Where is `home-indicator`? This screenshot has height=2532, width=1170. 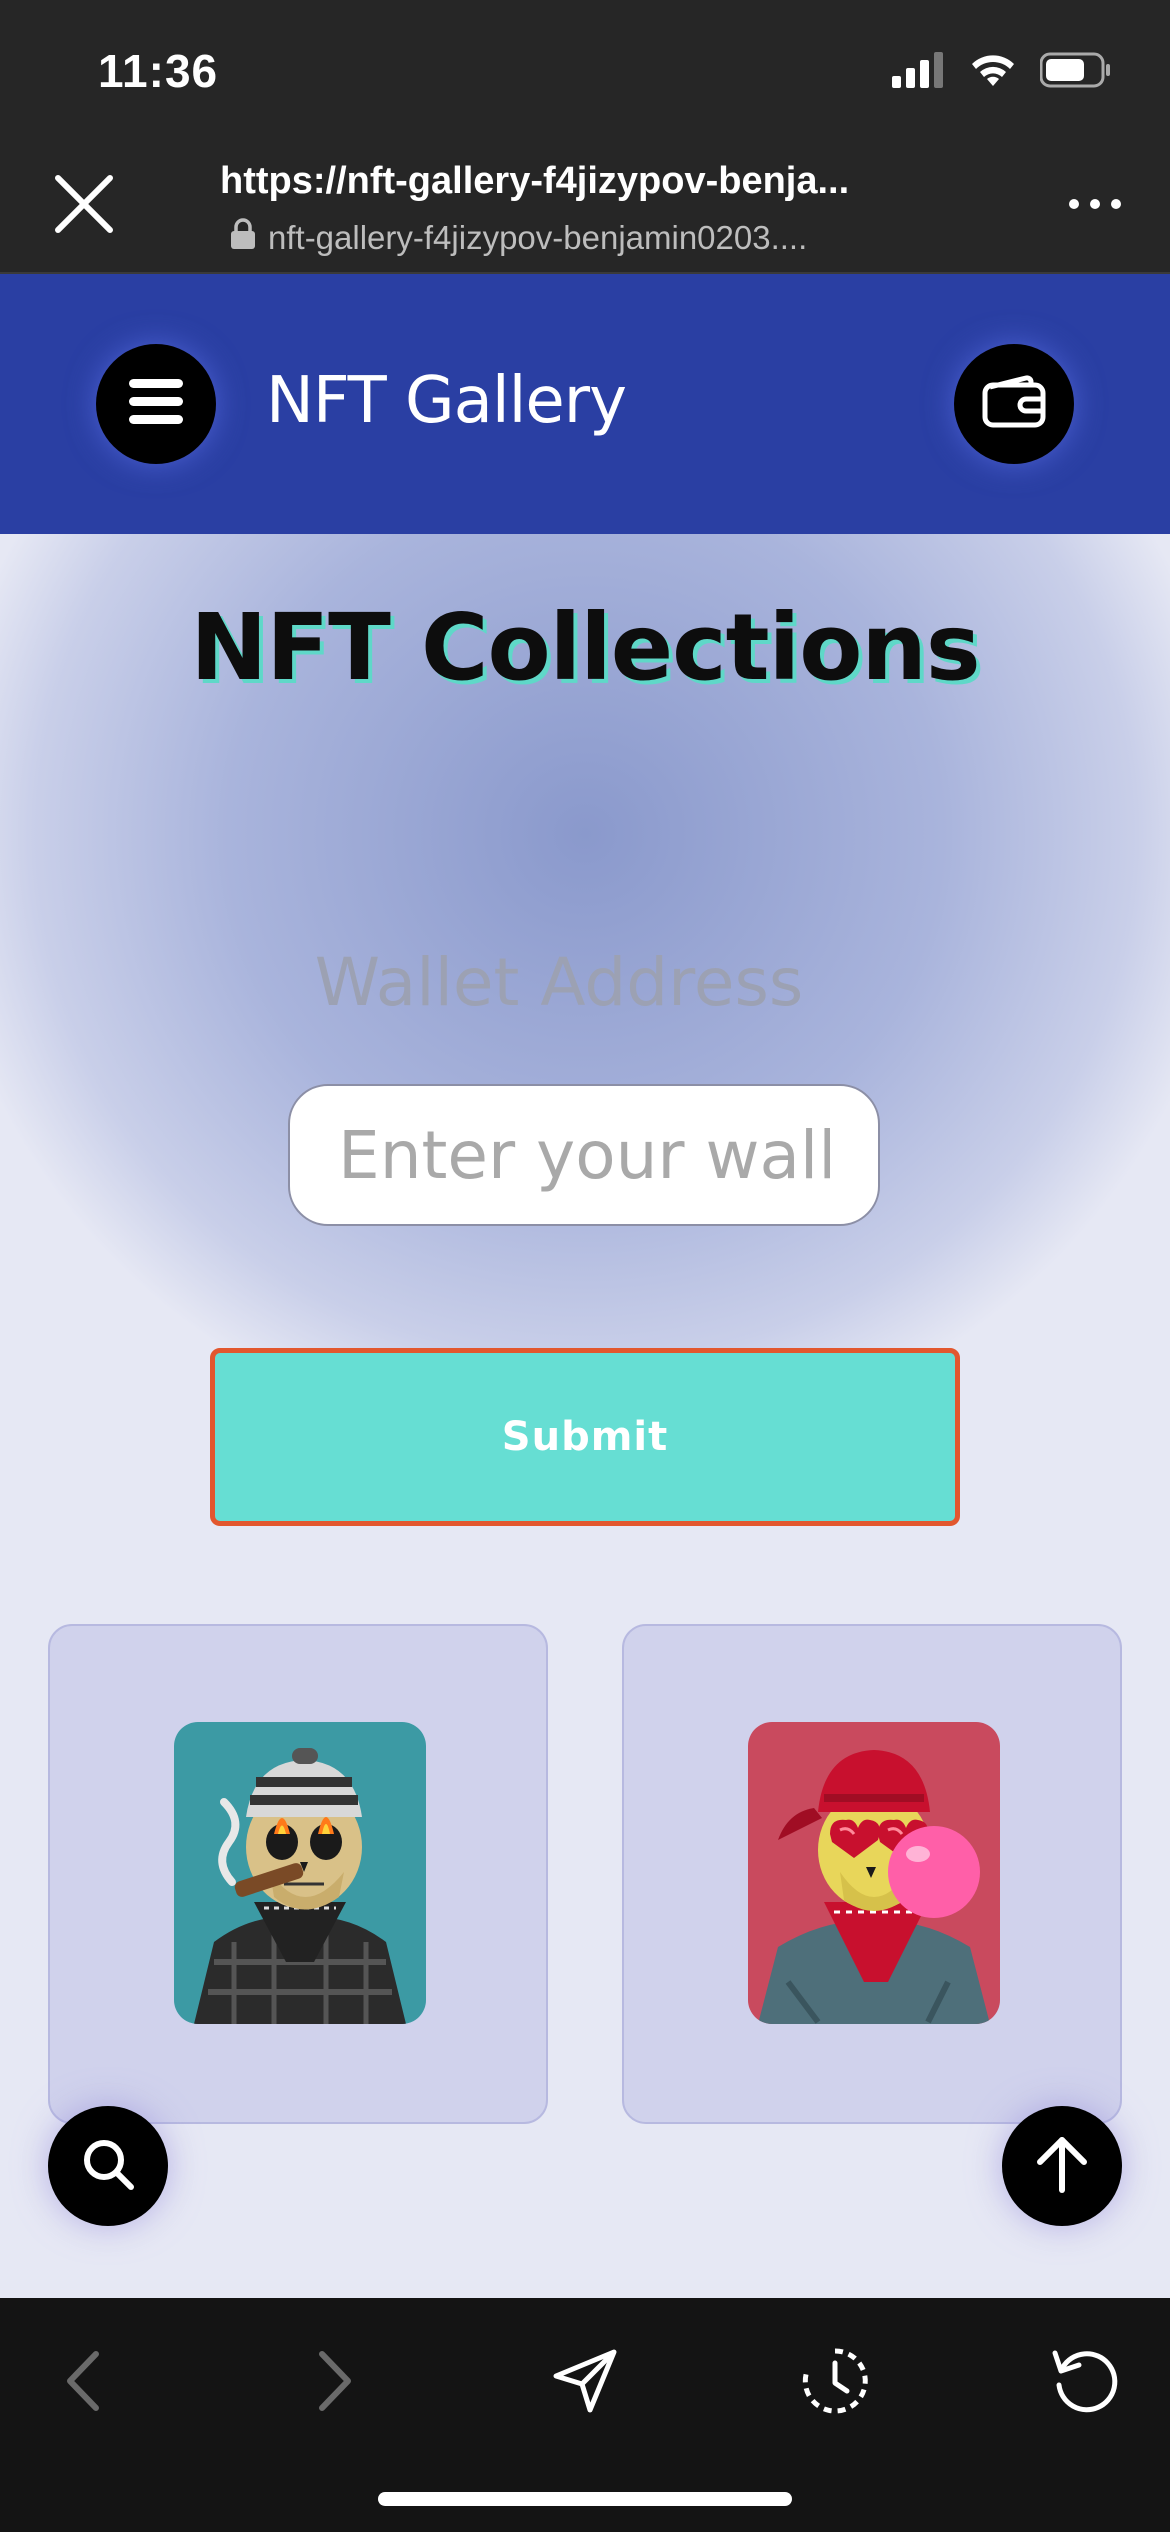 home-indicator is located at coordinates (585, 2499).